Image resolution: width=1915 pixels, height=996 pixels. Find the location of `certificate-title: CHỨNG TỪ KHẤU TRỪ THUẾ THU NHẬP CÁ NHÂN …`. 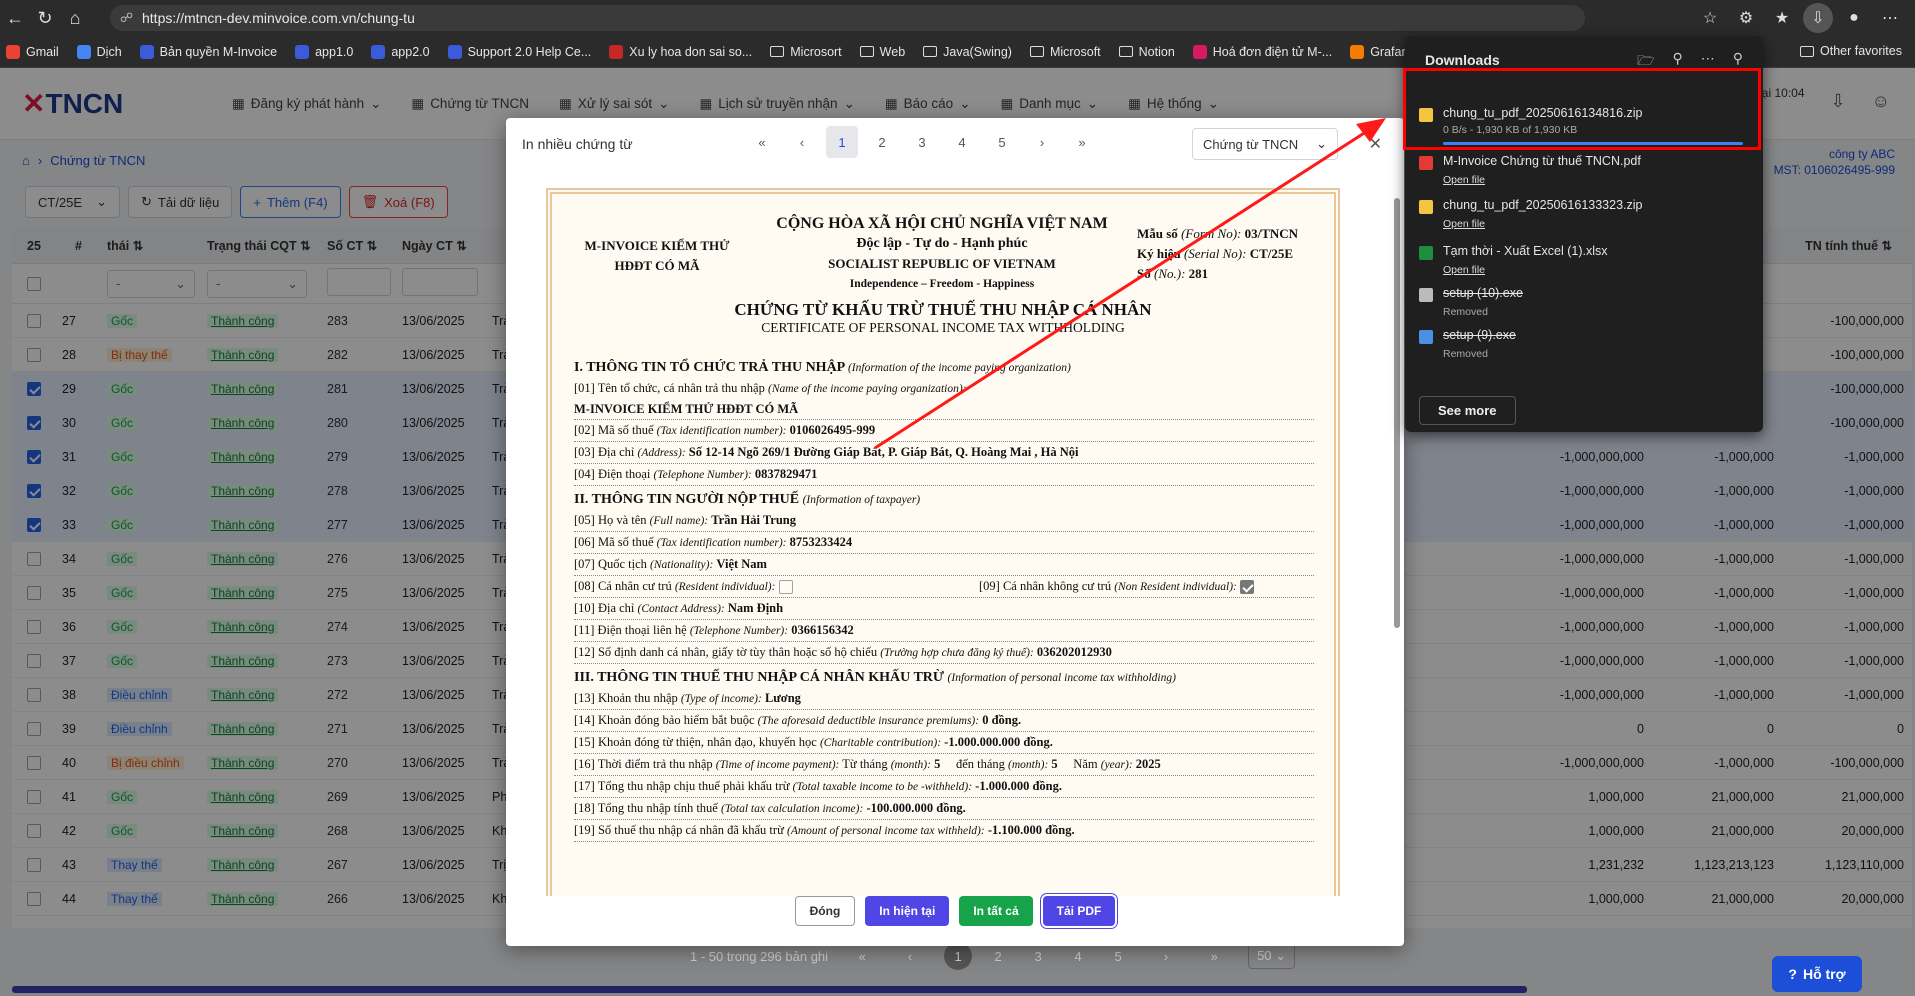

certificate-title: CHỨNG TỪ KHẤU TRỪ THUẾ THU NHẬP CÁ NHÂN … is located at coordinates (943, 317).